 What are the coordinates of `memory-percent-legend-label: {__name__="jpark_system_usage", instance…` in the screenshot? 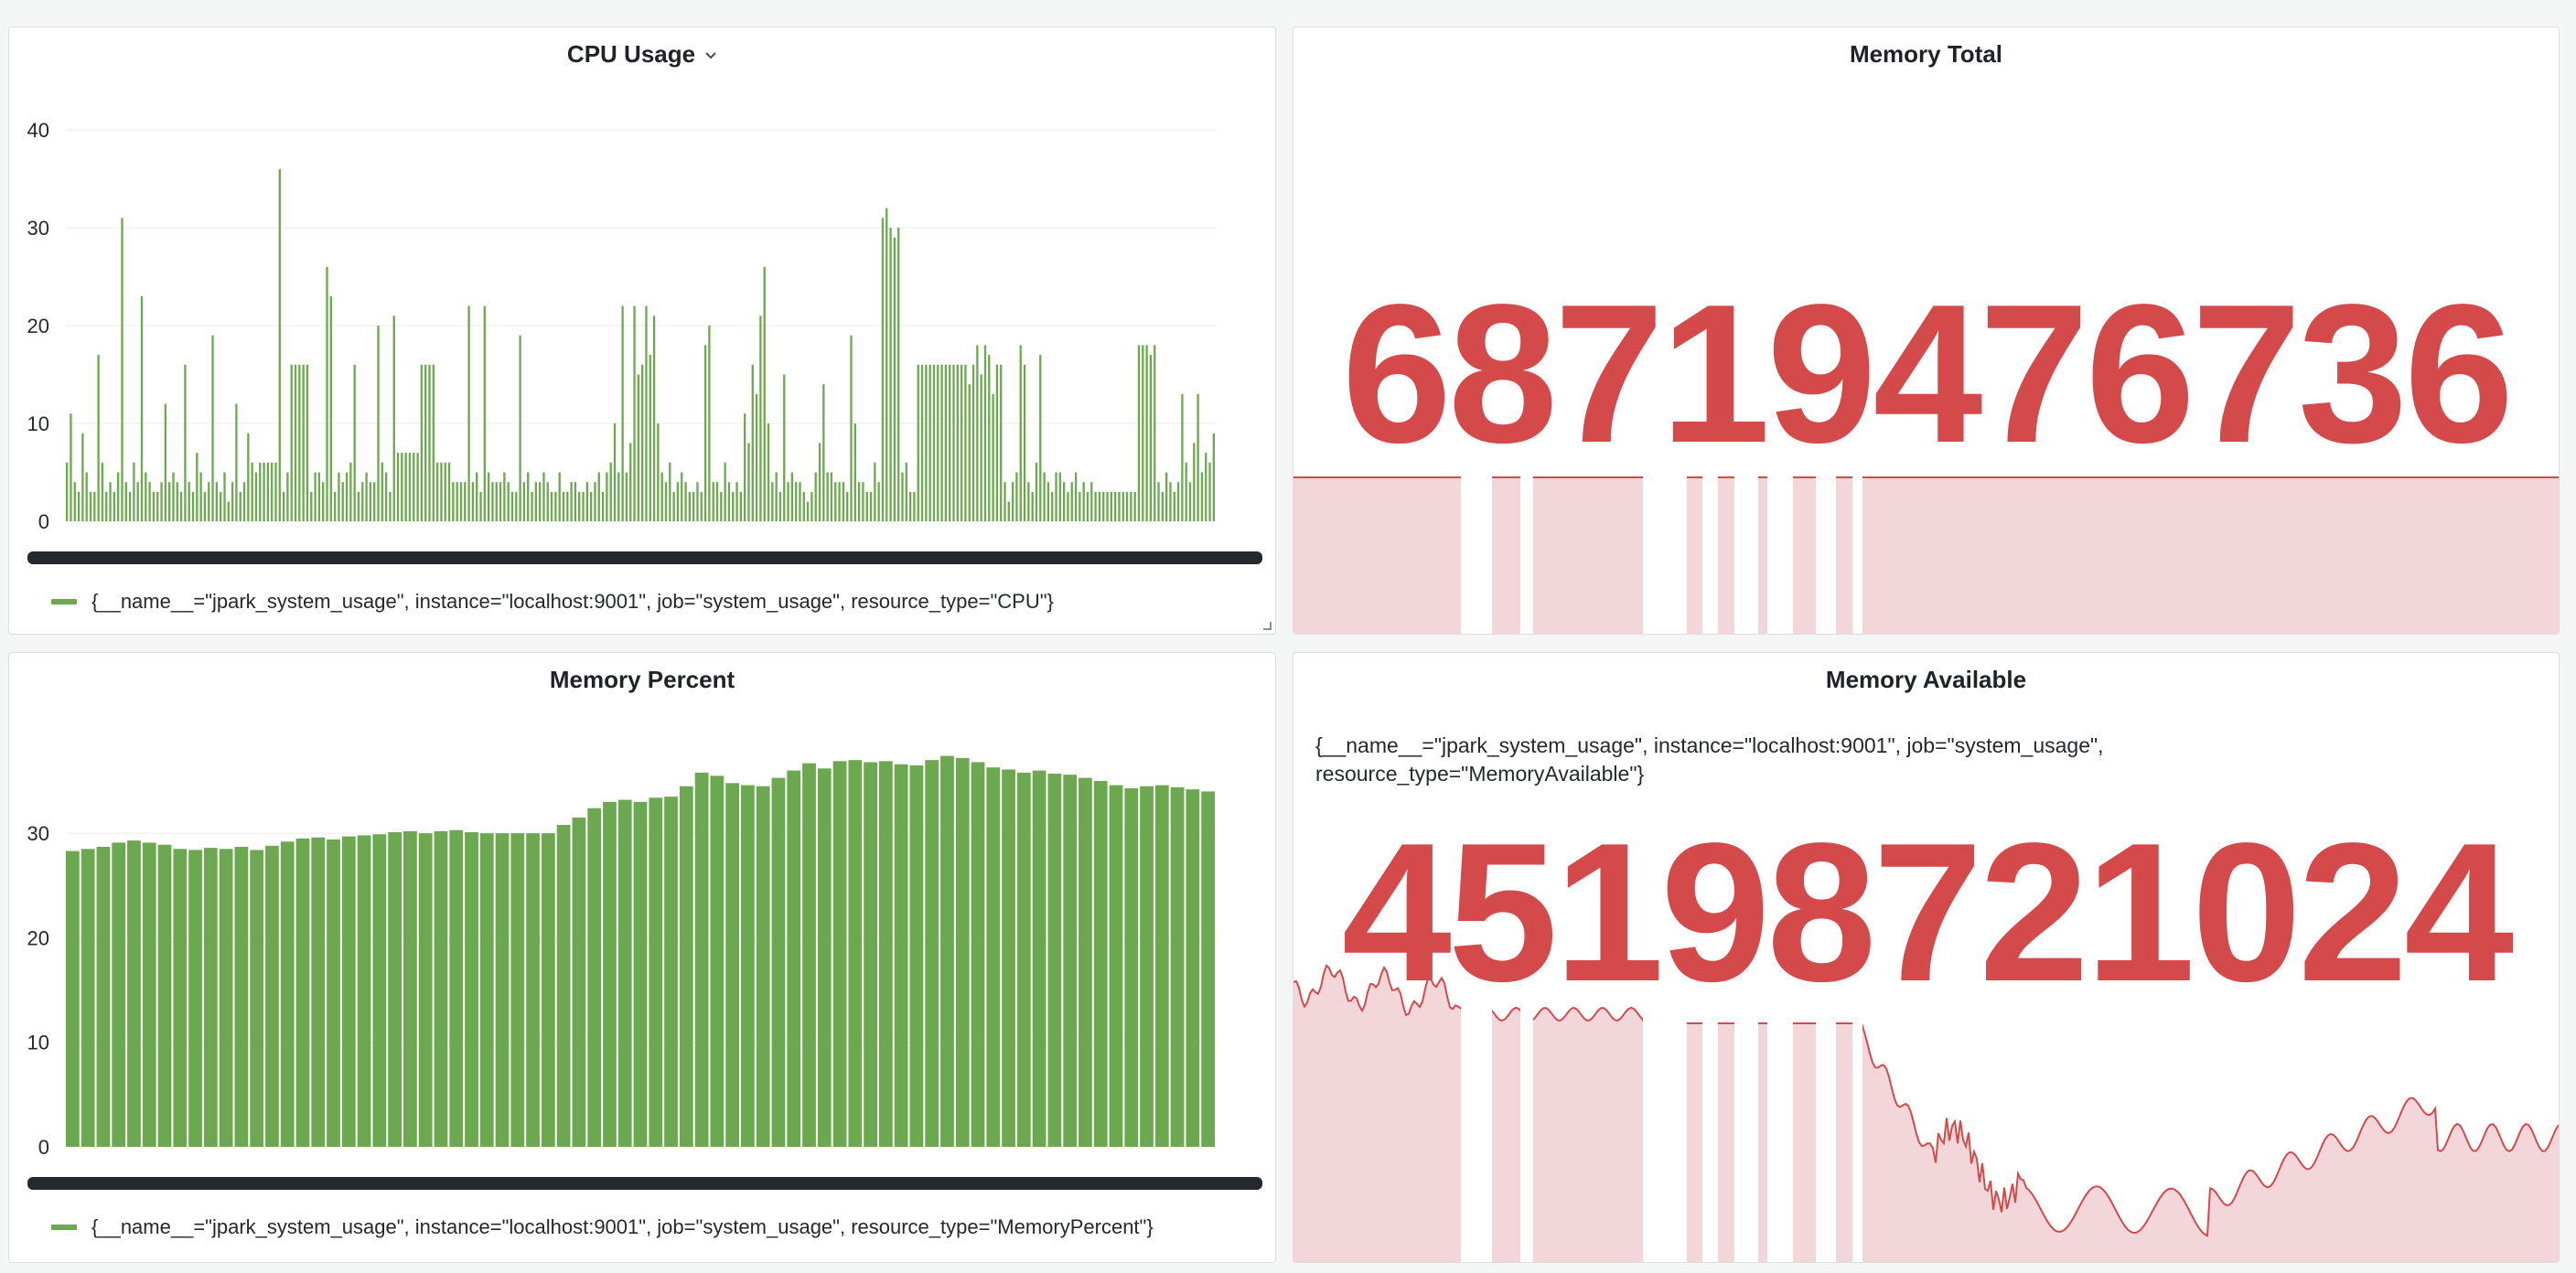 It's located at (622, 1227).